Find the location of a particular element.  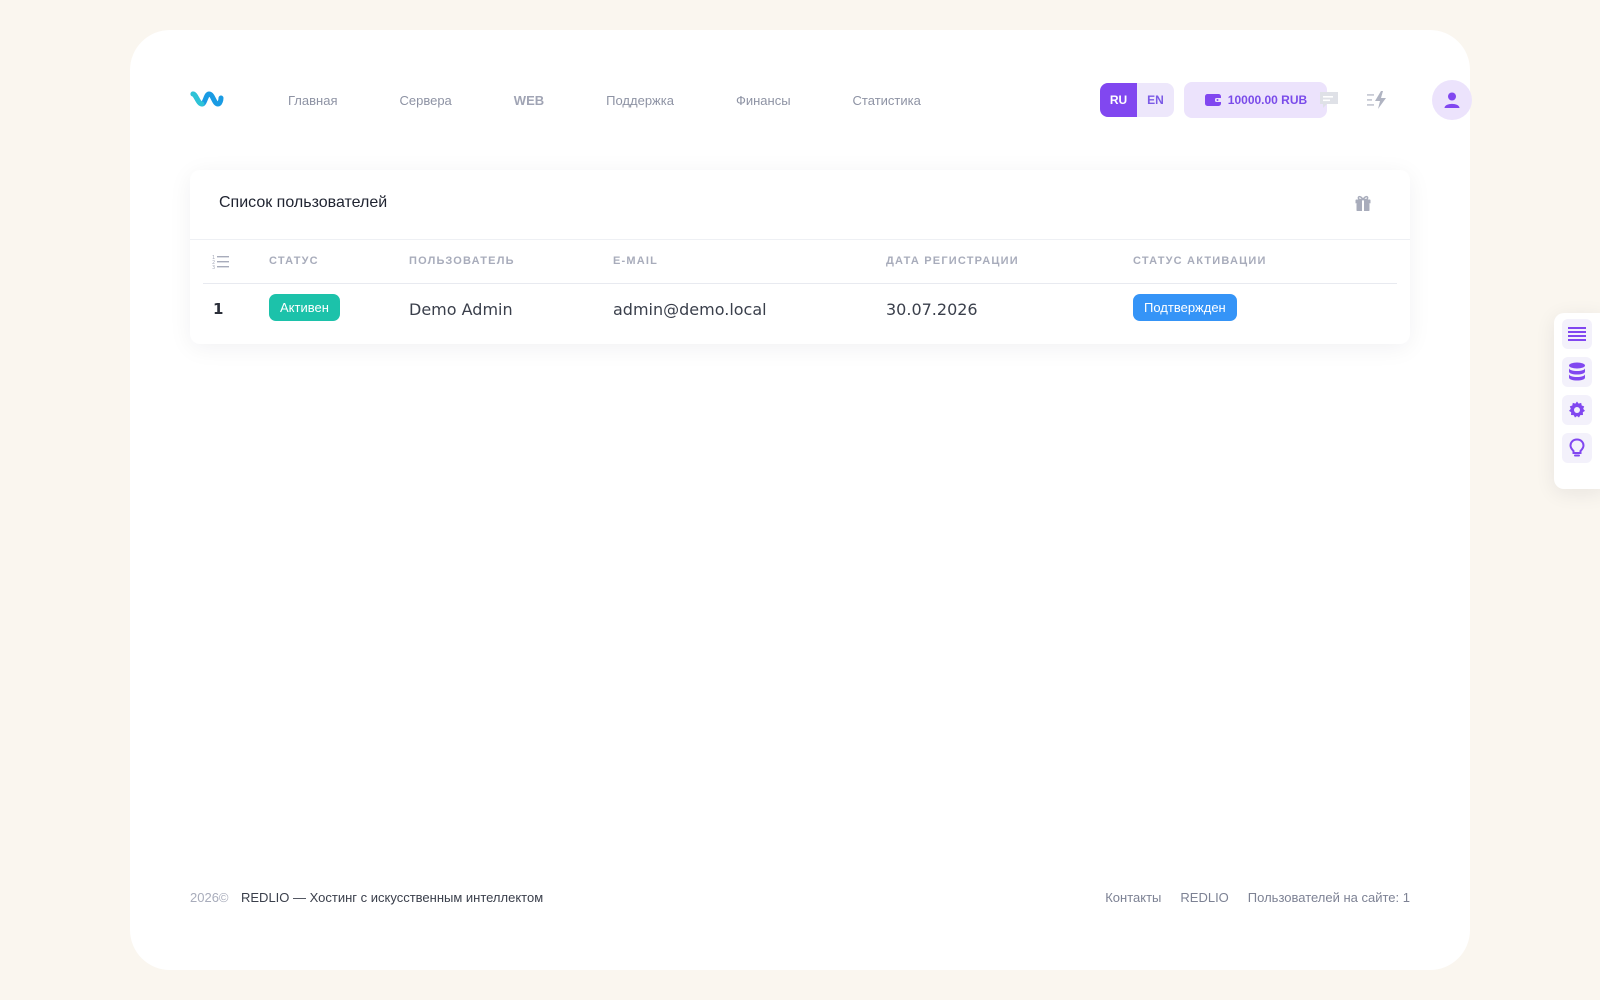

gift-icon is located at coordinates (1363, 203).